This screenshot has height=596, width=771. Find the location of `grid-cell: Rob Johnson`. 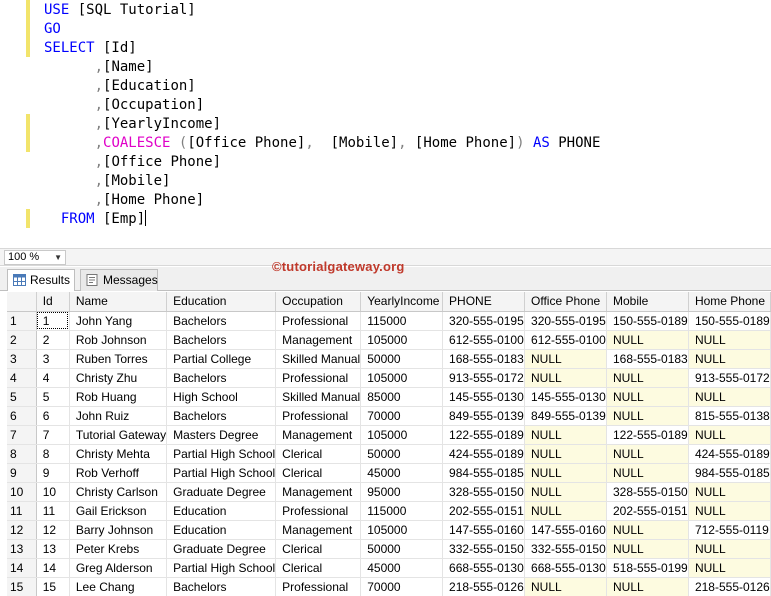

grid-cell: Rob Johnson is located at coordinates (118, 340).